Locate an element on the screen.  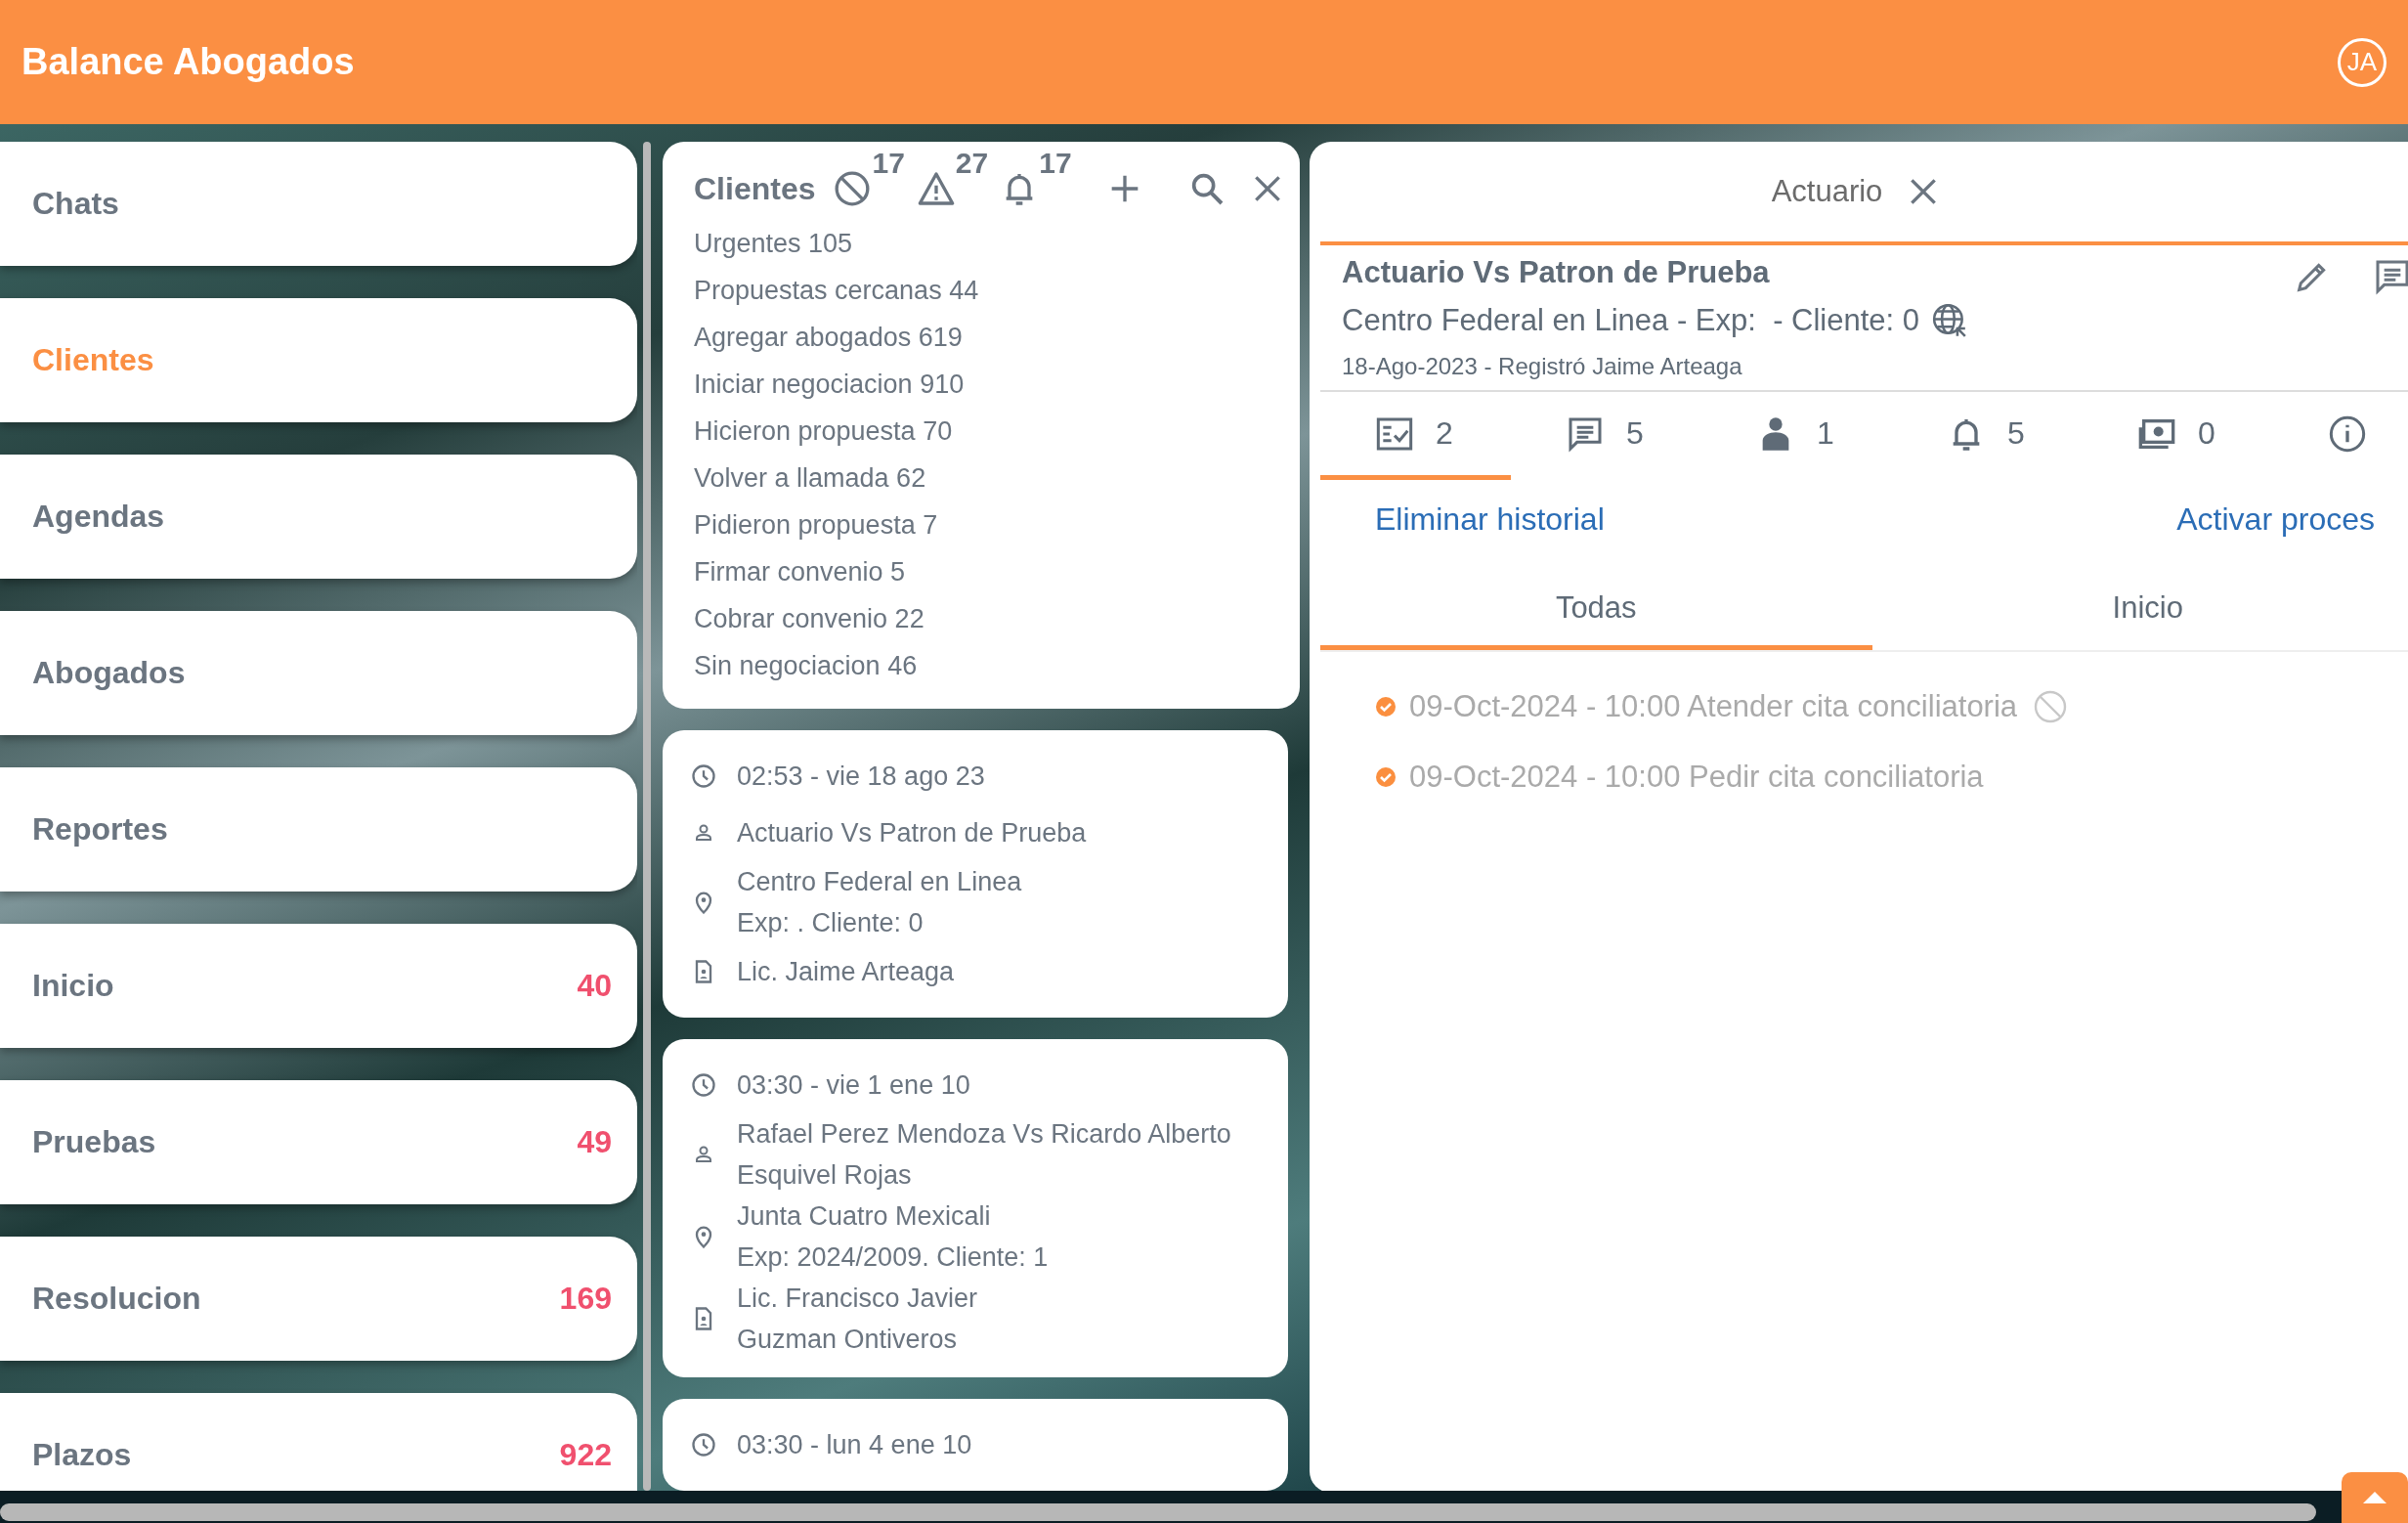
action-link: Activar proces is located at coordinates (2275, 535).